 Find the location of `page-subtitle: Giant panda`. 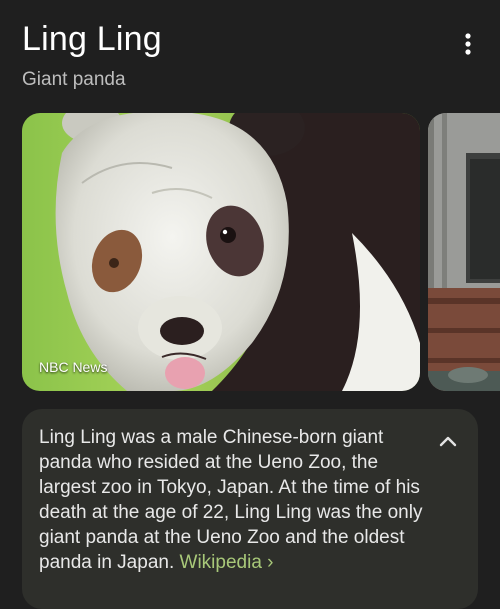

page-subtitle: Giant panda is located at coordinates (74, 79).